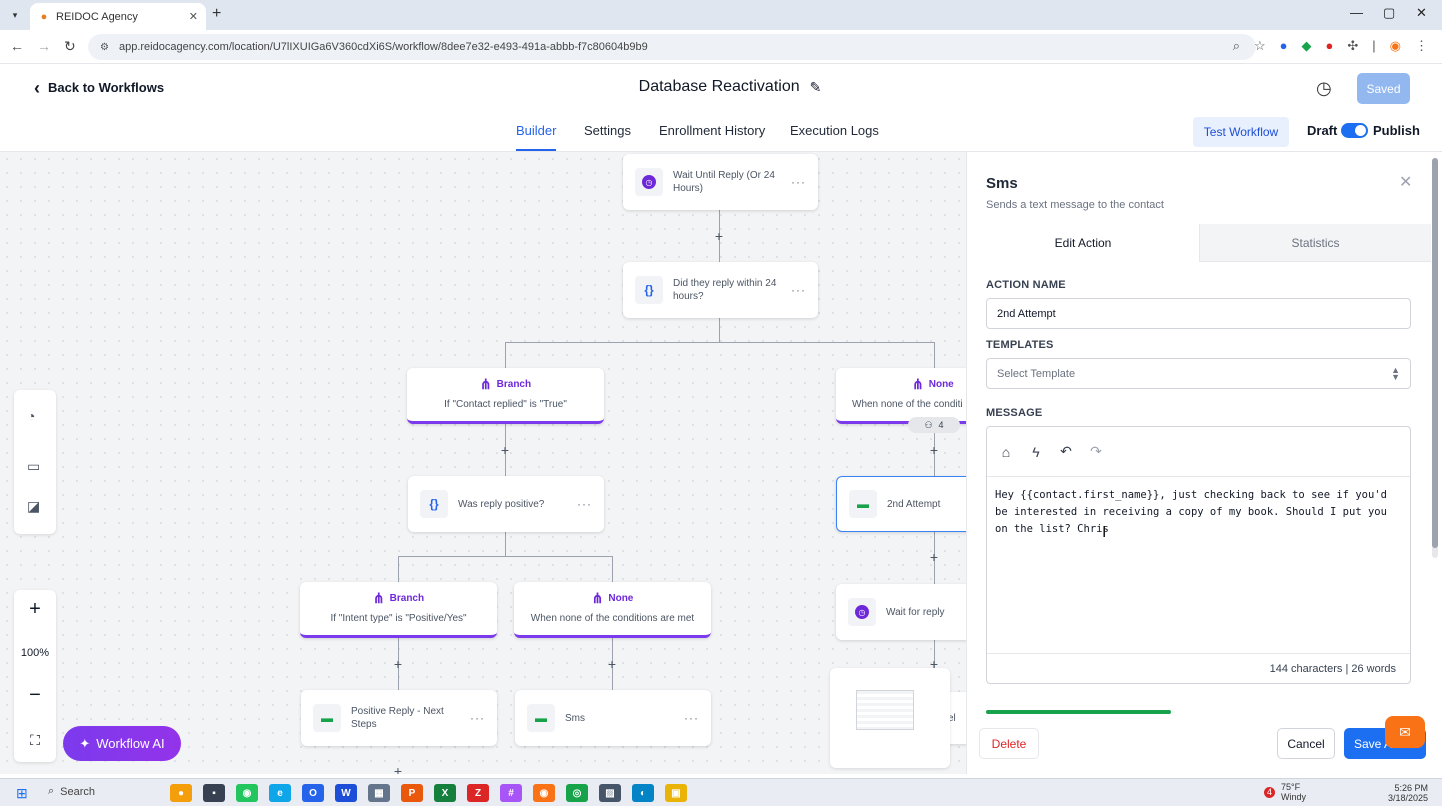  I want to click on redo-icon: ↷, so click(1096, 451).